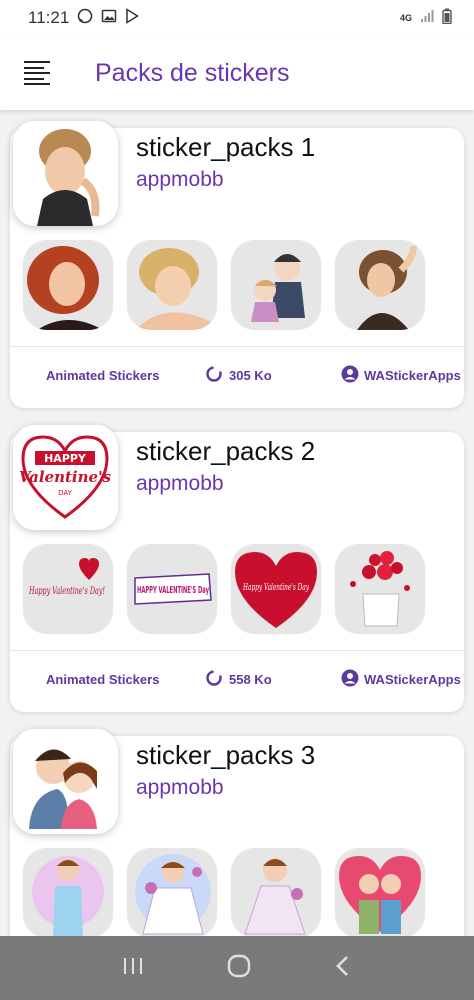 Image resolution: width=474 pixels, height=1000 pixels. Describe the element at coordinates (49, 17) in the screenshot. I see `status-time: 11:21` at that location.